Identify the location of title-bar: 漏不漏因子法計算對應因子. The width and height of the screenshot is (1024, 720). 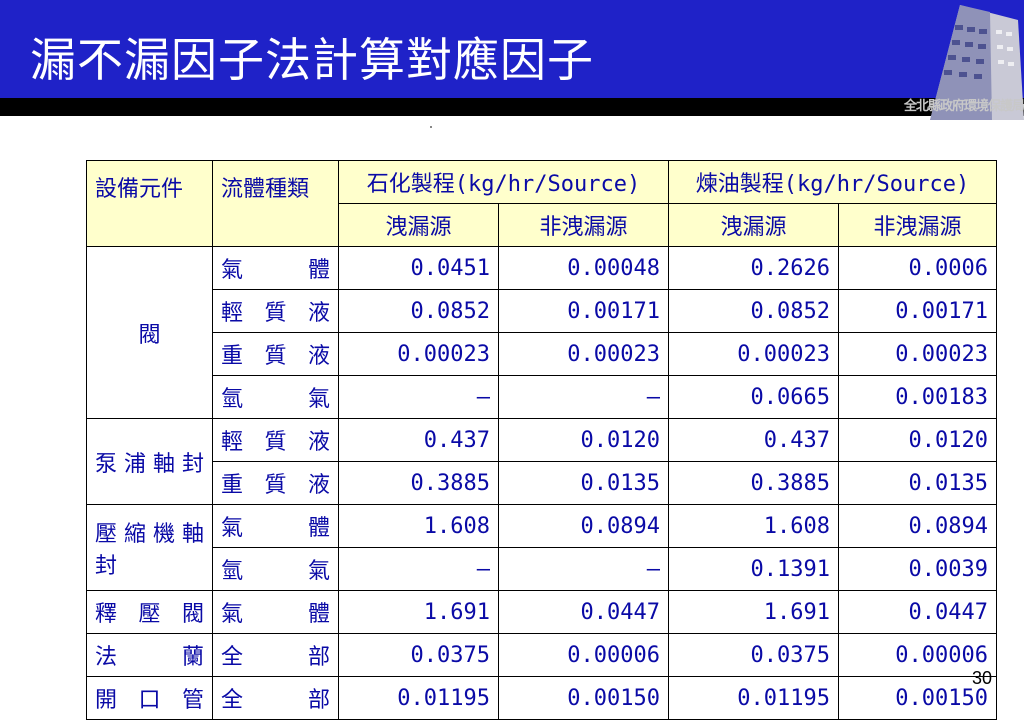
(512, 49).